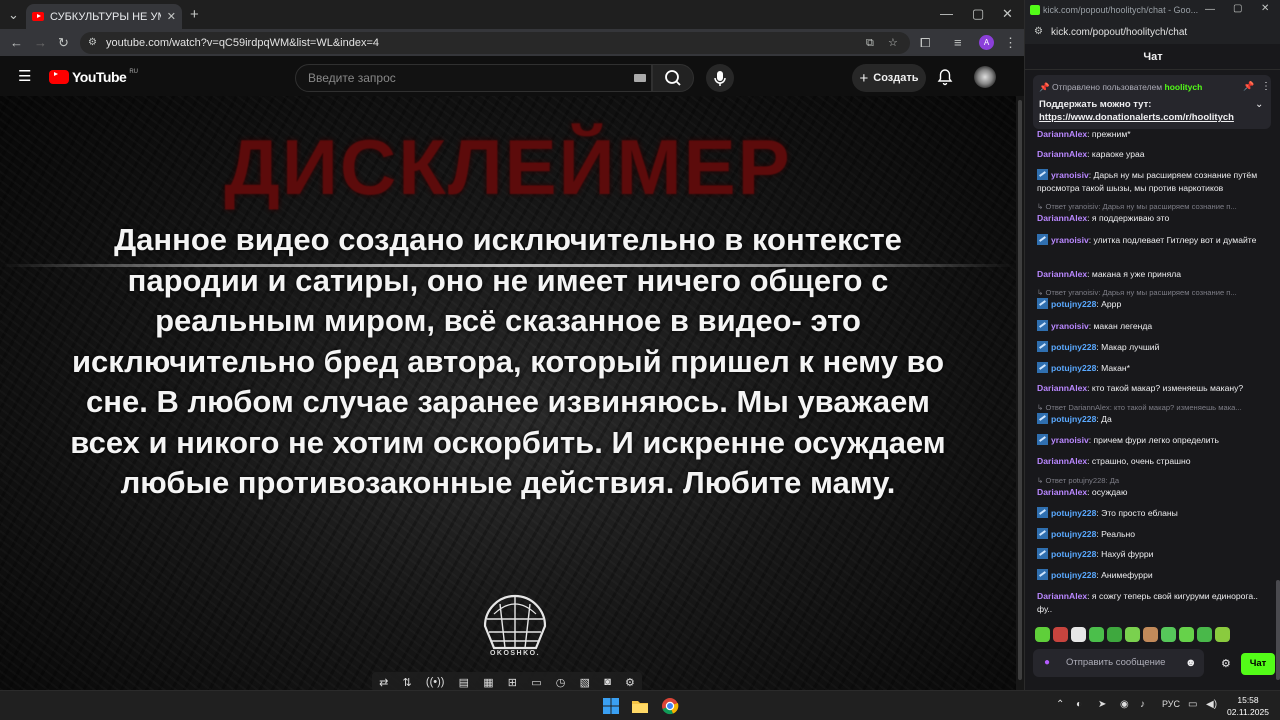 This screenshot has width=1280, height=720. Describe the element at coordinates (24, 76) in the screenshot. I see `hamburger-menu-icon: ☰` at that location.